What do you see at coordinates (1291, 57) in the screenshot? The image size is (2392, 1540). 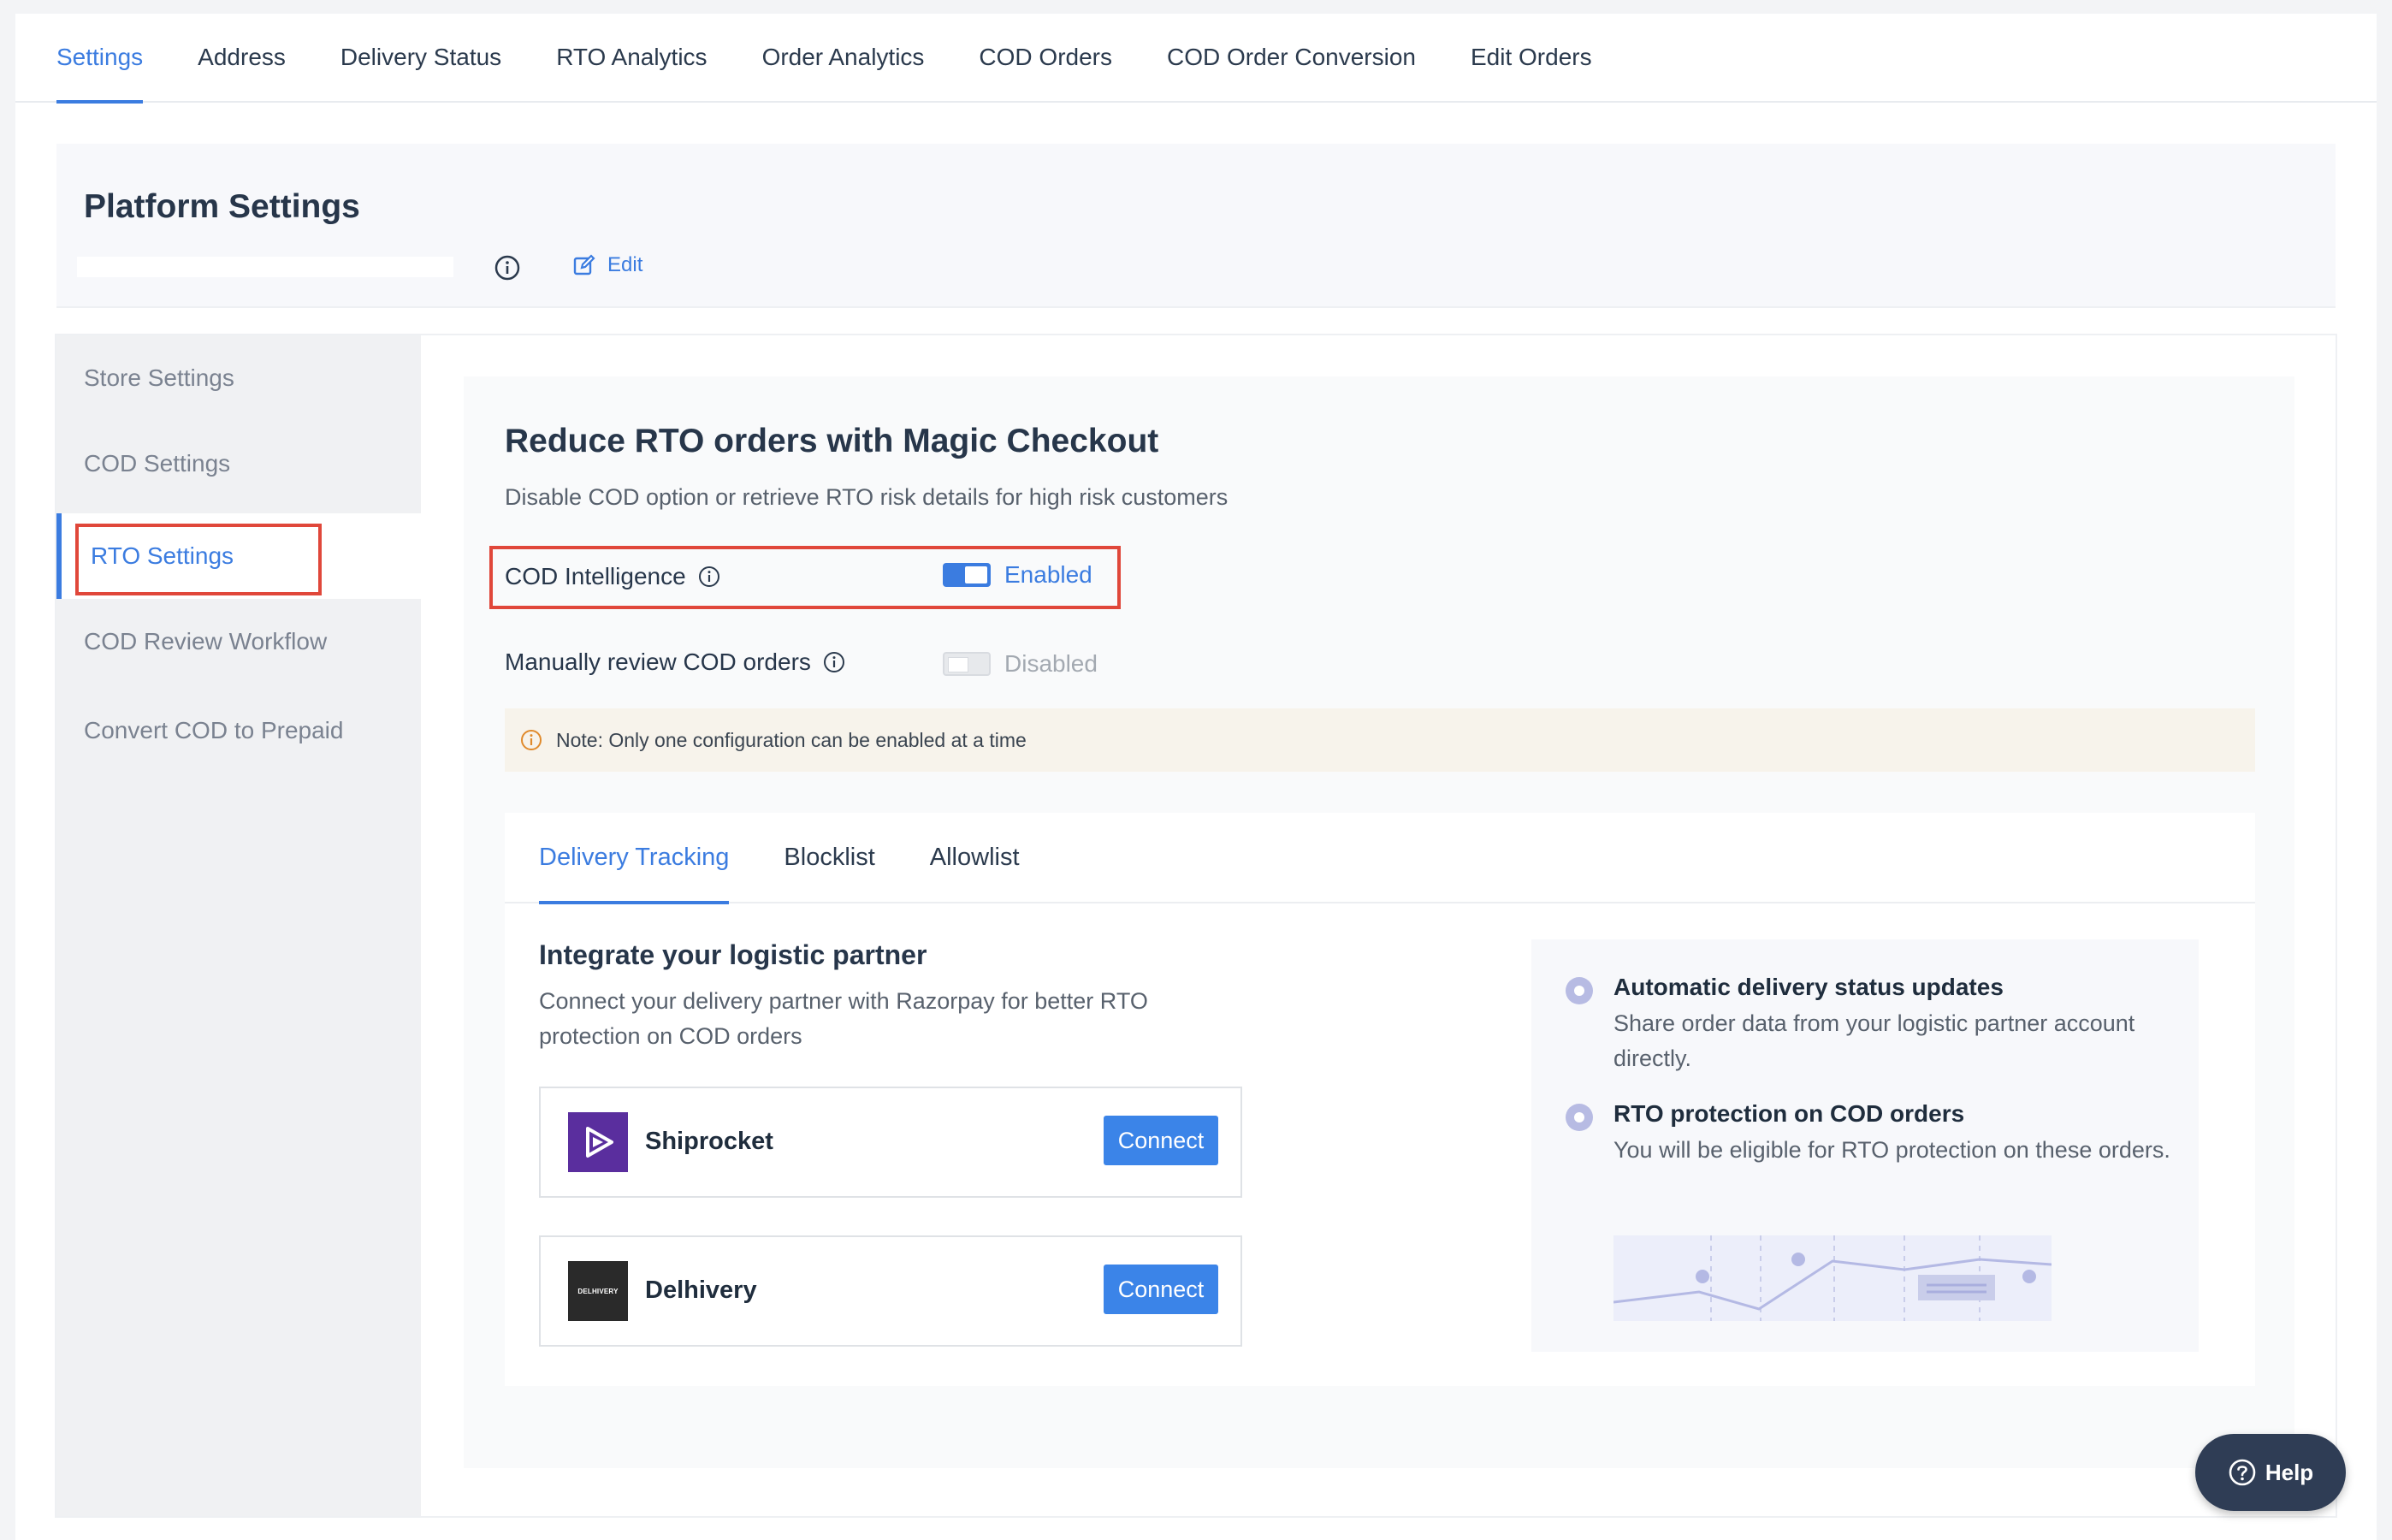 I see `tab-cod-order-conversion: COD Order Conversion` at bounding box center [1291, 57].